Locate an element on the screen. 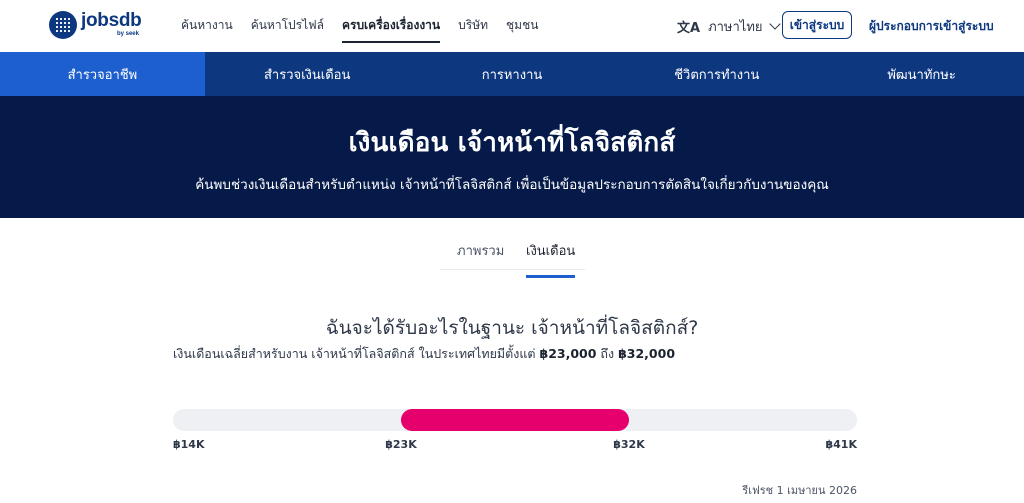  employer-login-link: ผู้ประกอบการเข้าสู่ระบบ is located at coordinates (931, 26).